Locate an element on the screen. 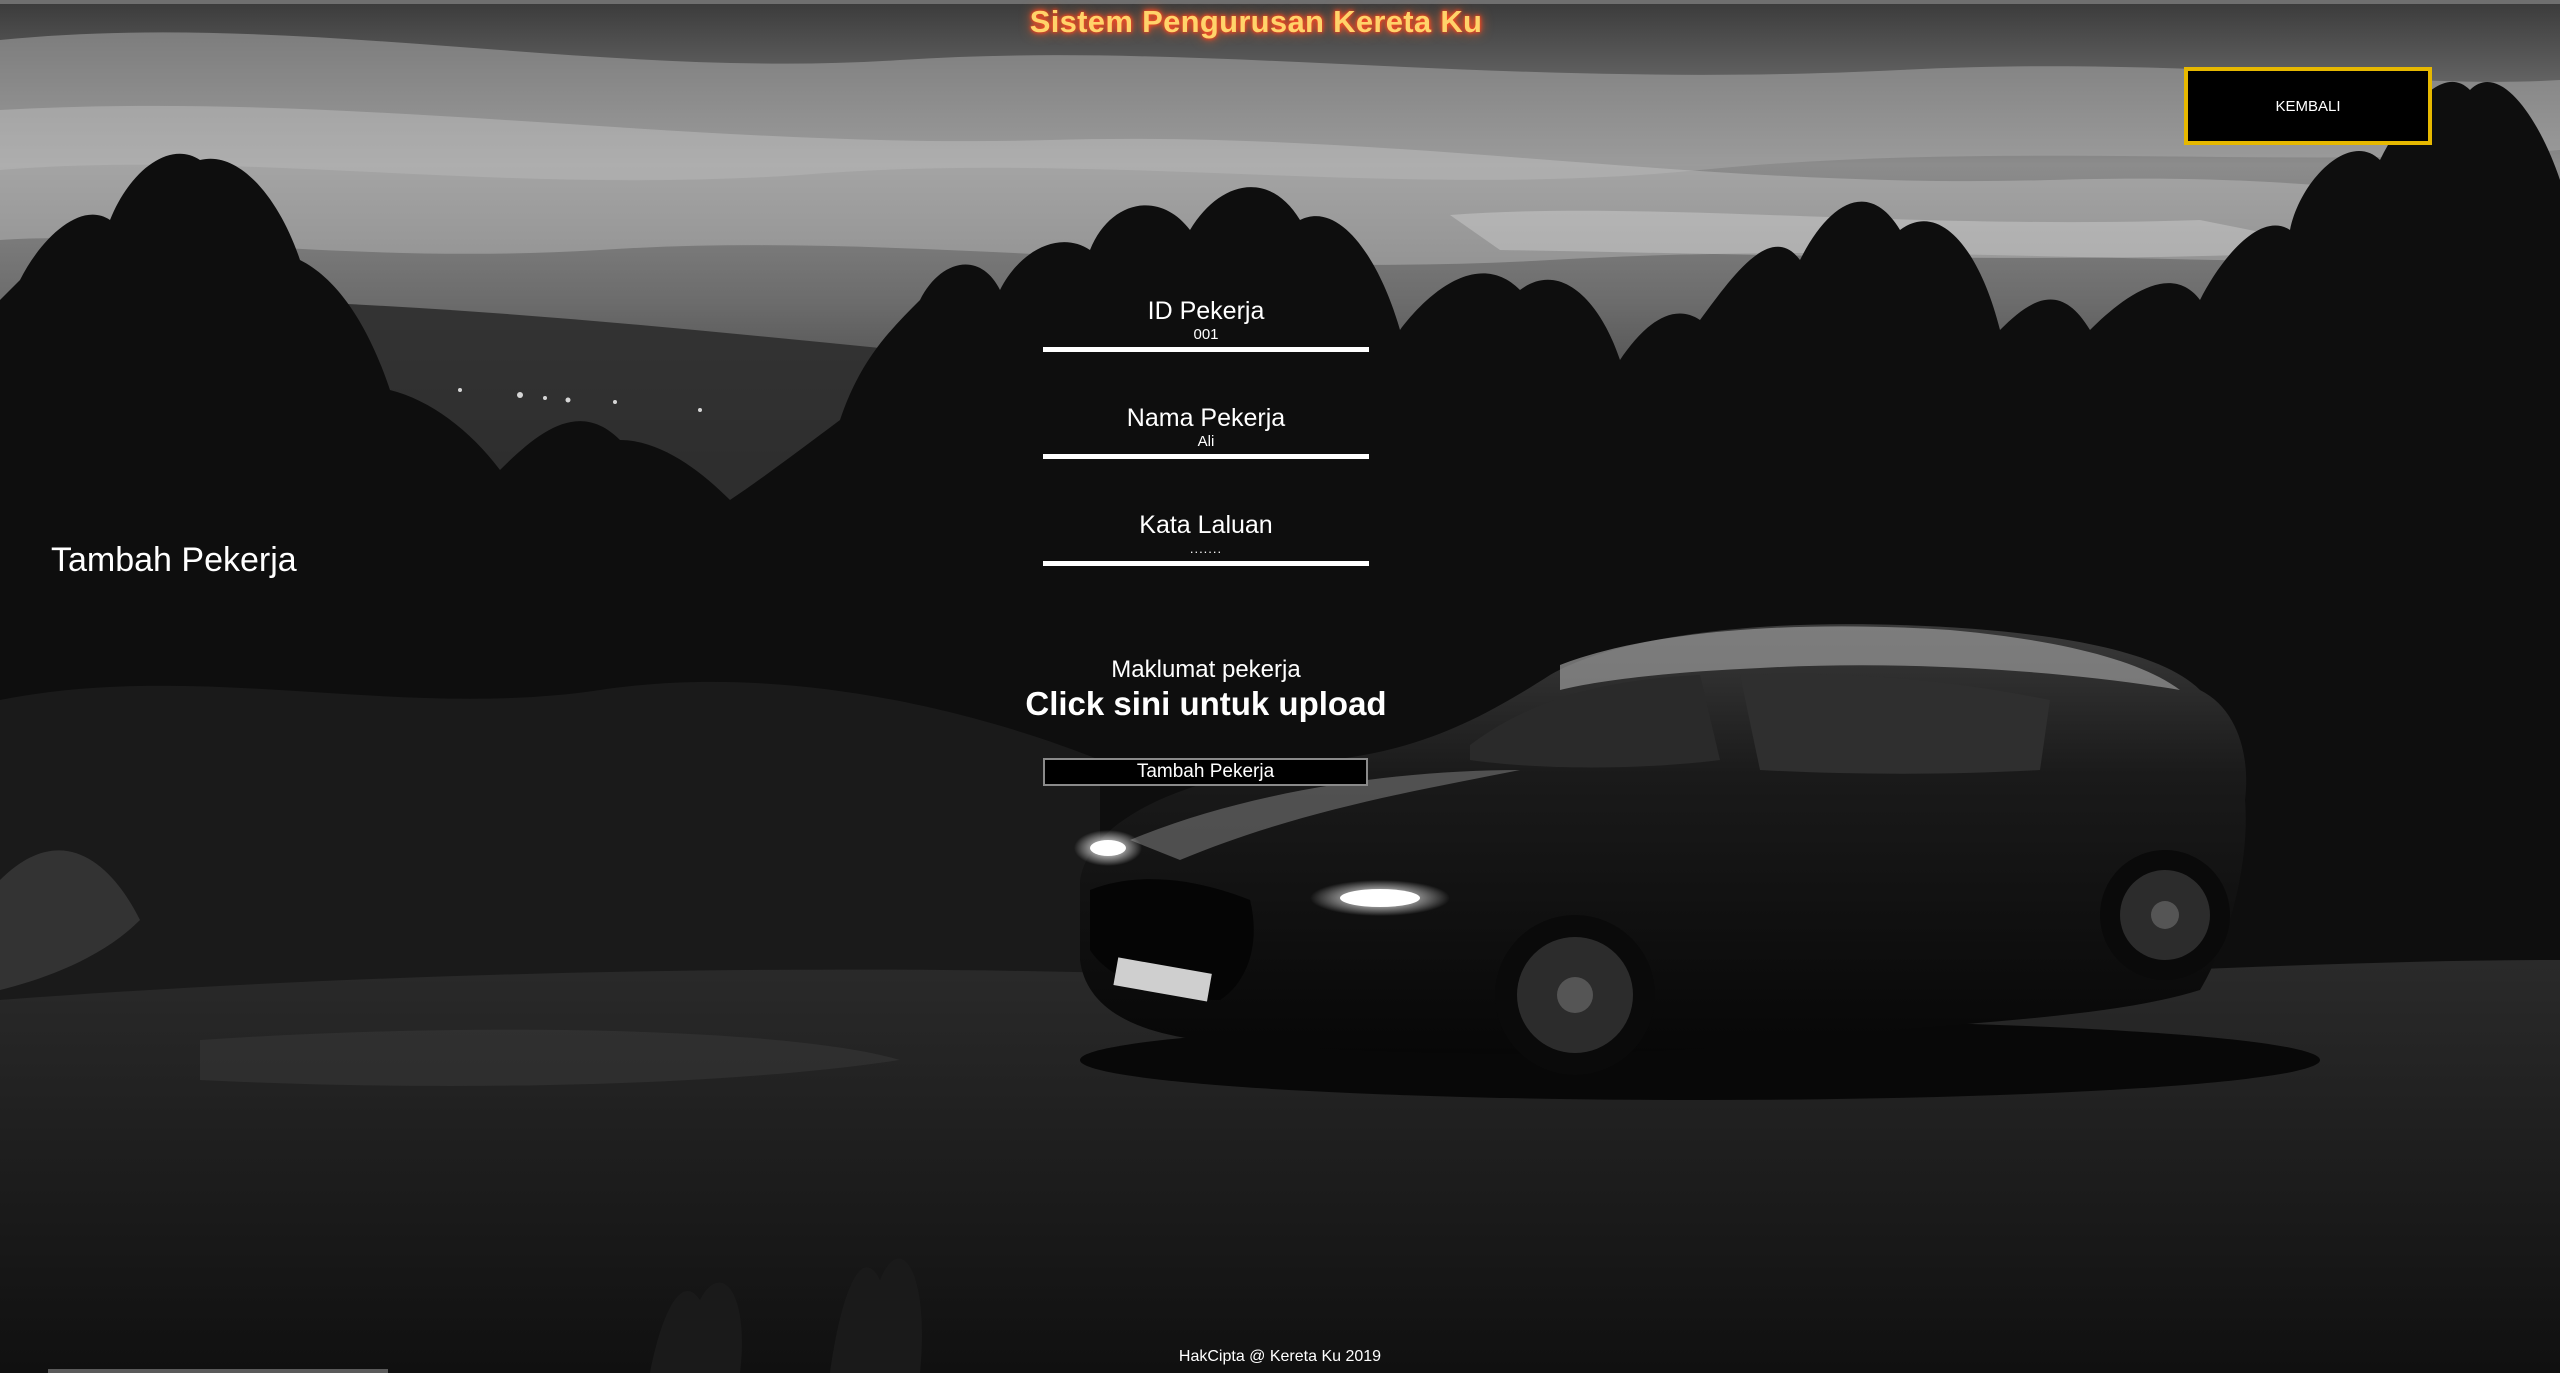  employee-id-field: ID Pekerja is located at coordinates (1206, 324).